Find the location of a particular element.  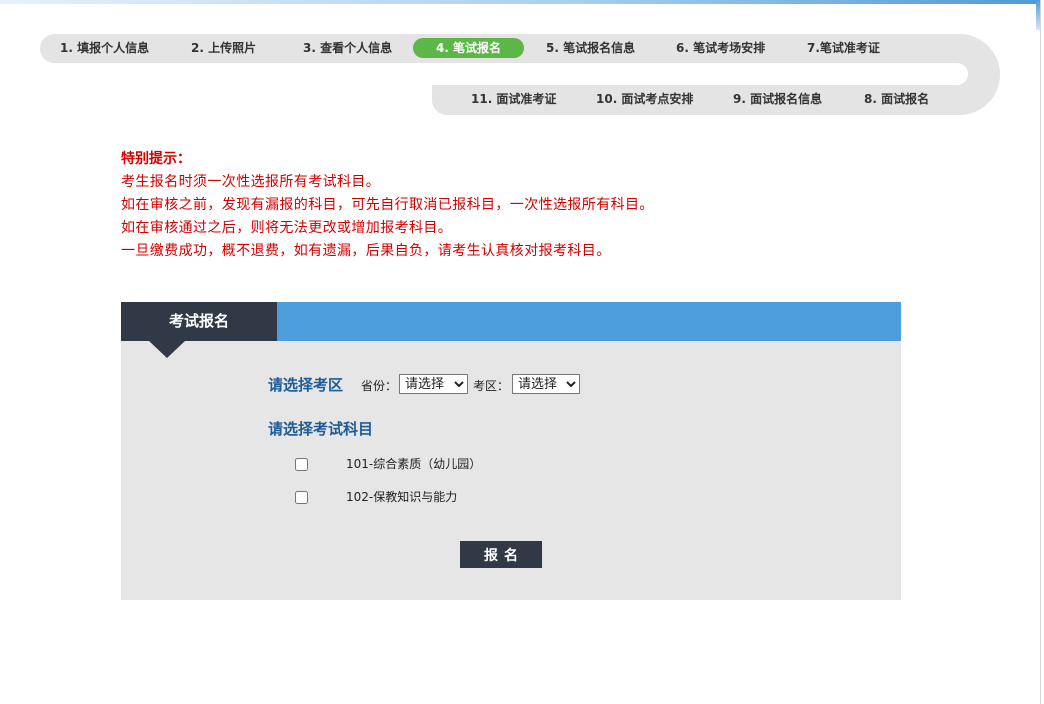

subject-101-checkbox is located at coordinates (301, 464).